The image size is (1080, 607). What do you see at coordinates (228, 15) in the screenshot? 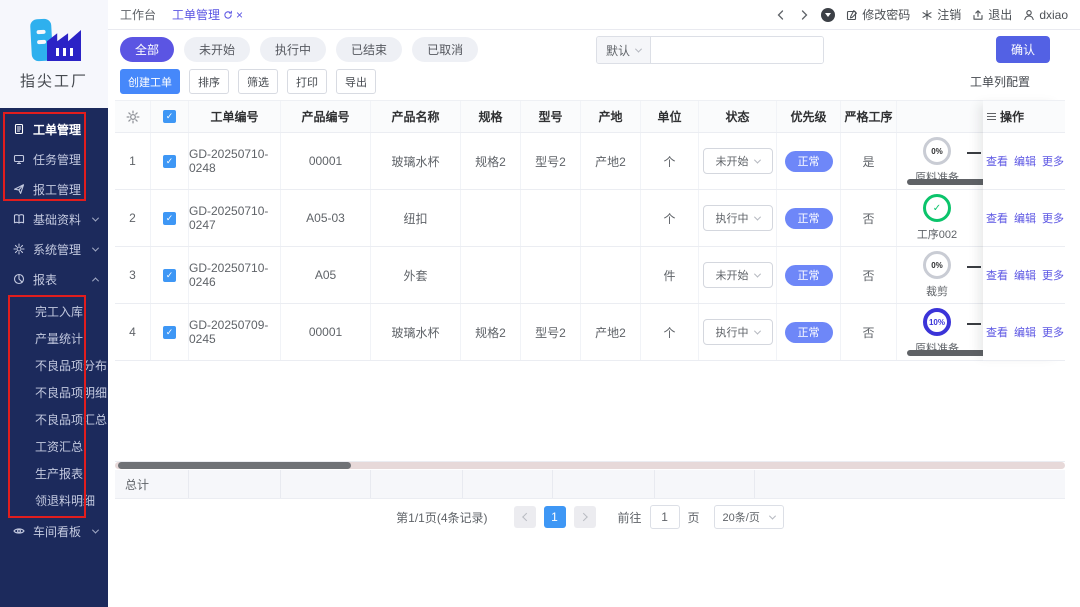
I see `refresh-icon` at bounding box center [228, 15].